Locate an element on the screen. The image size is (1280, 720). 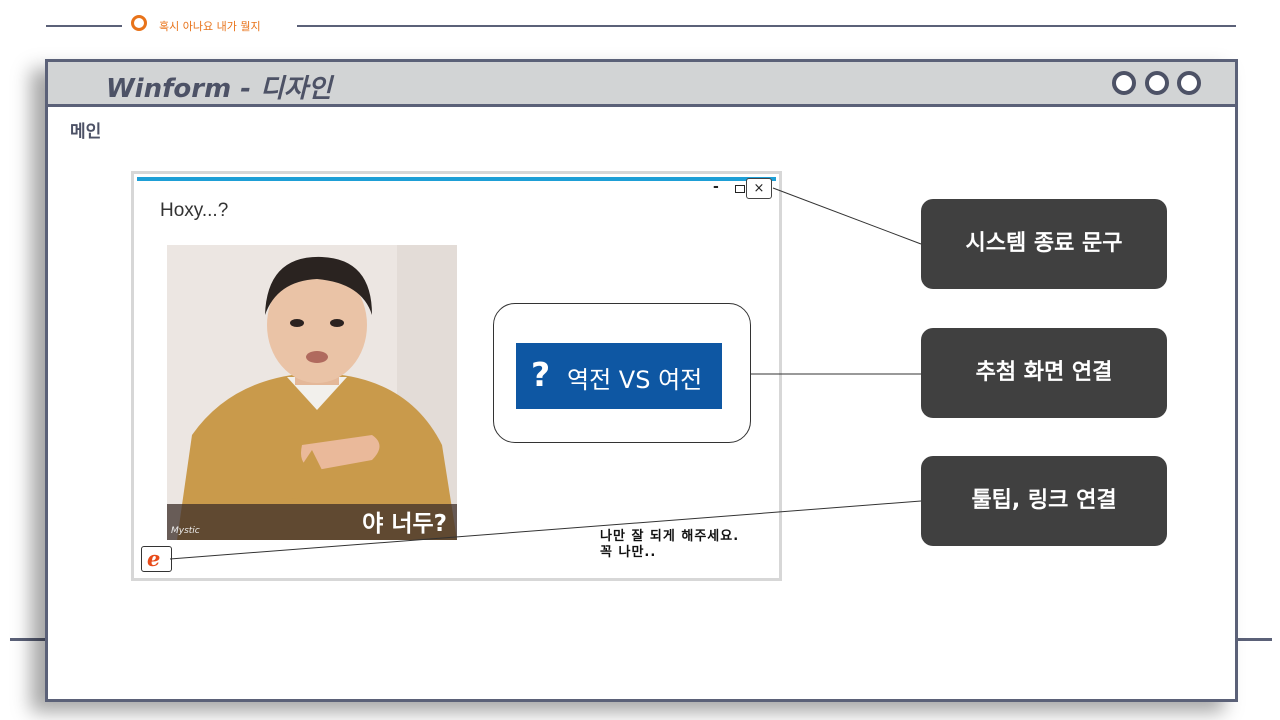
side-bar-right is located at coordinates (1254, 639).